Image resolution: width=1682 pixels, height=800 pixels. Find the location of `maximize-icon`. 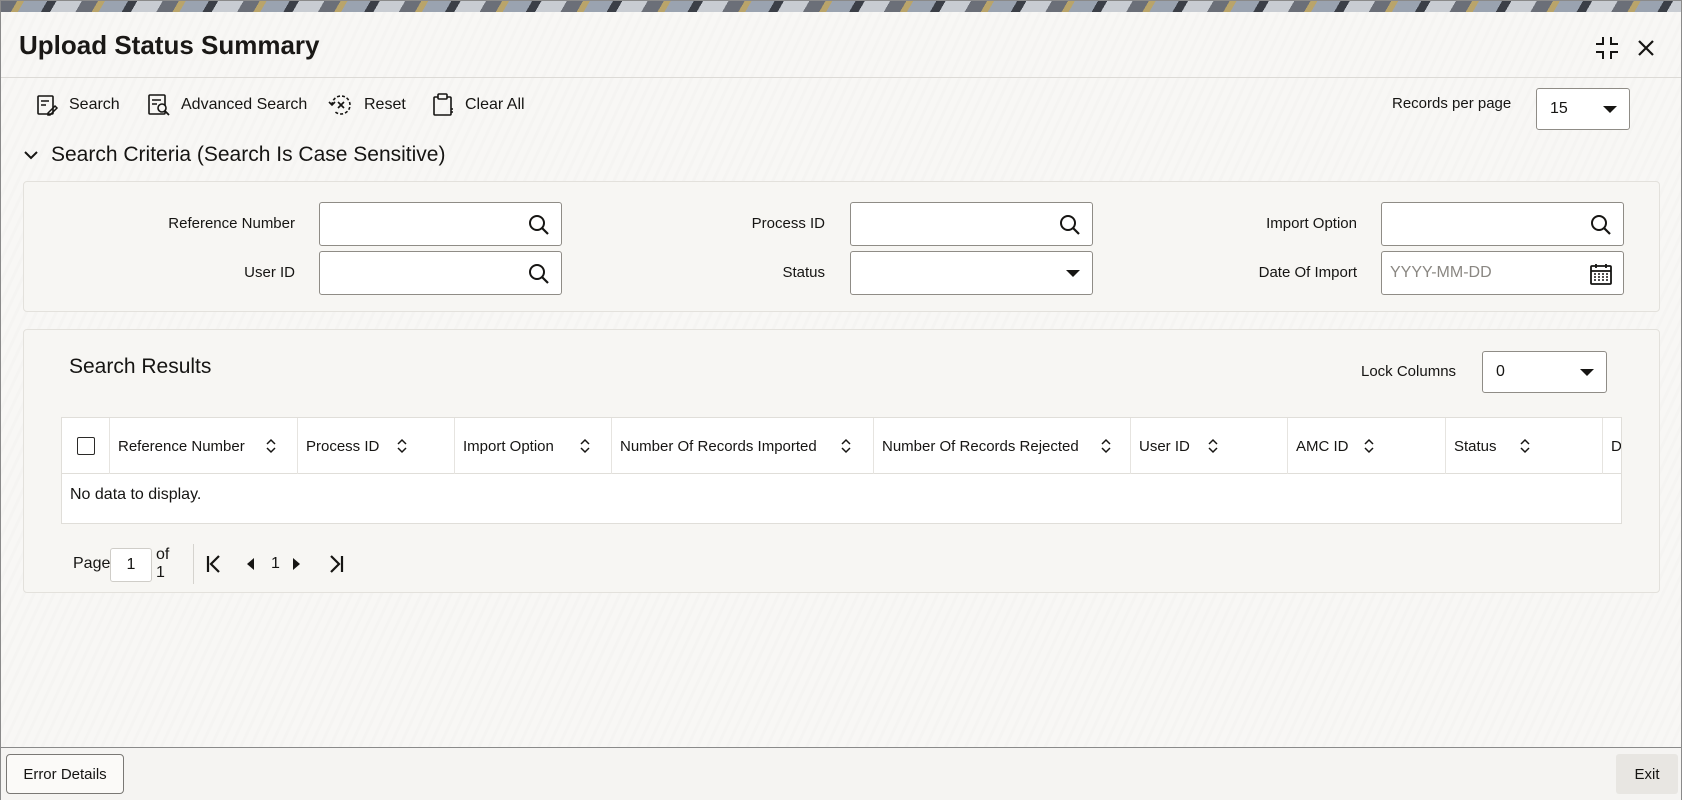

maximize-icon is located at coordinates (1607, 48).